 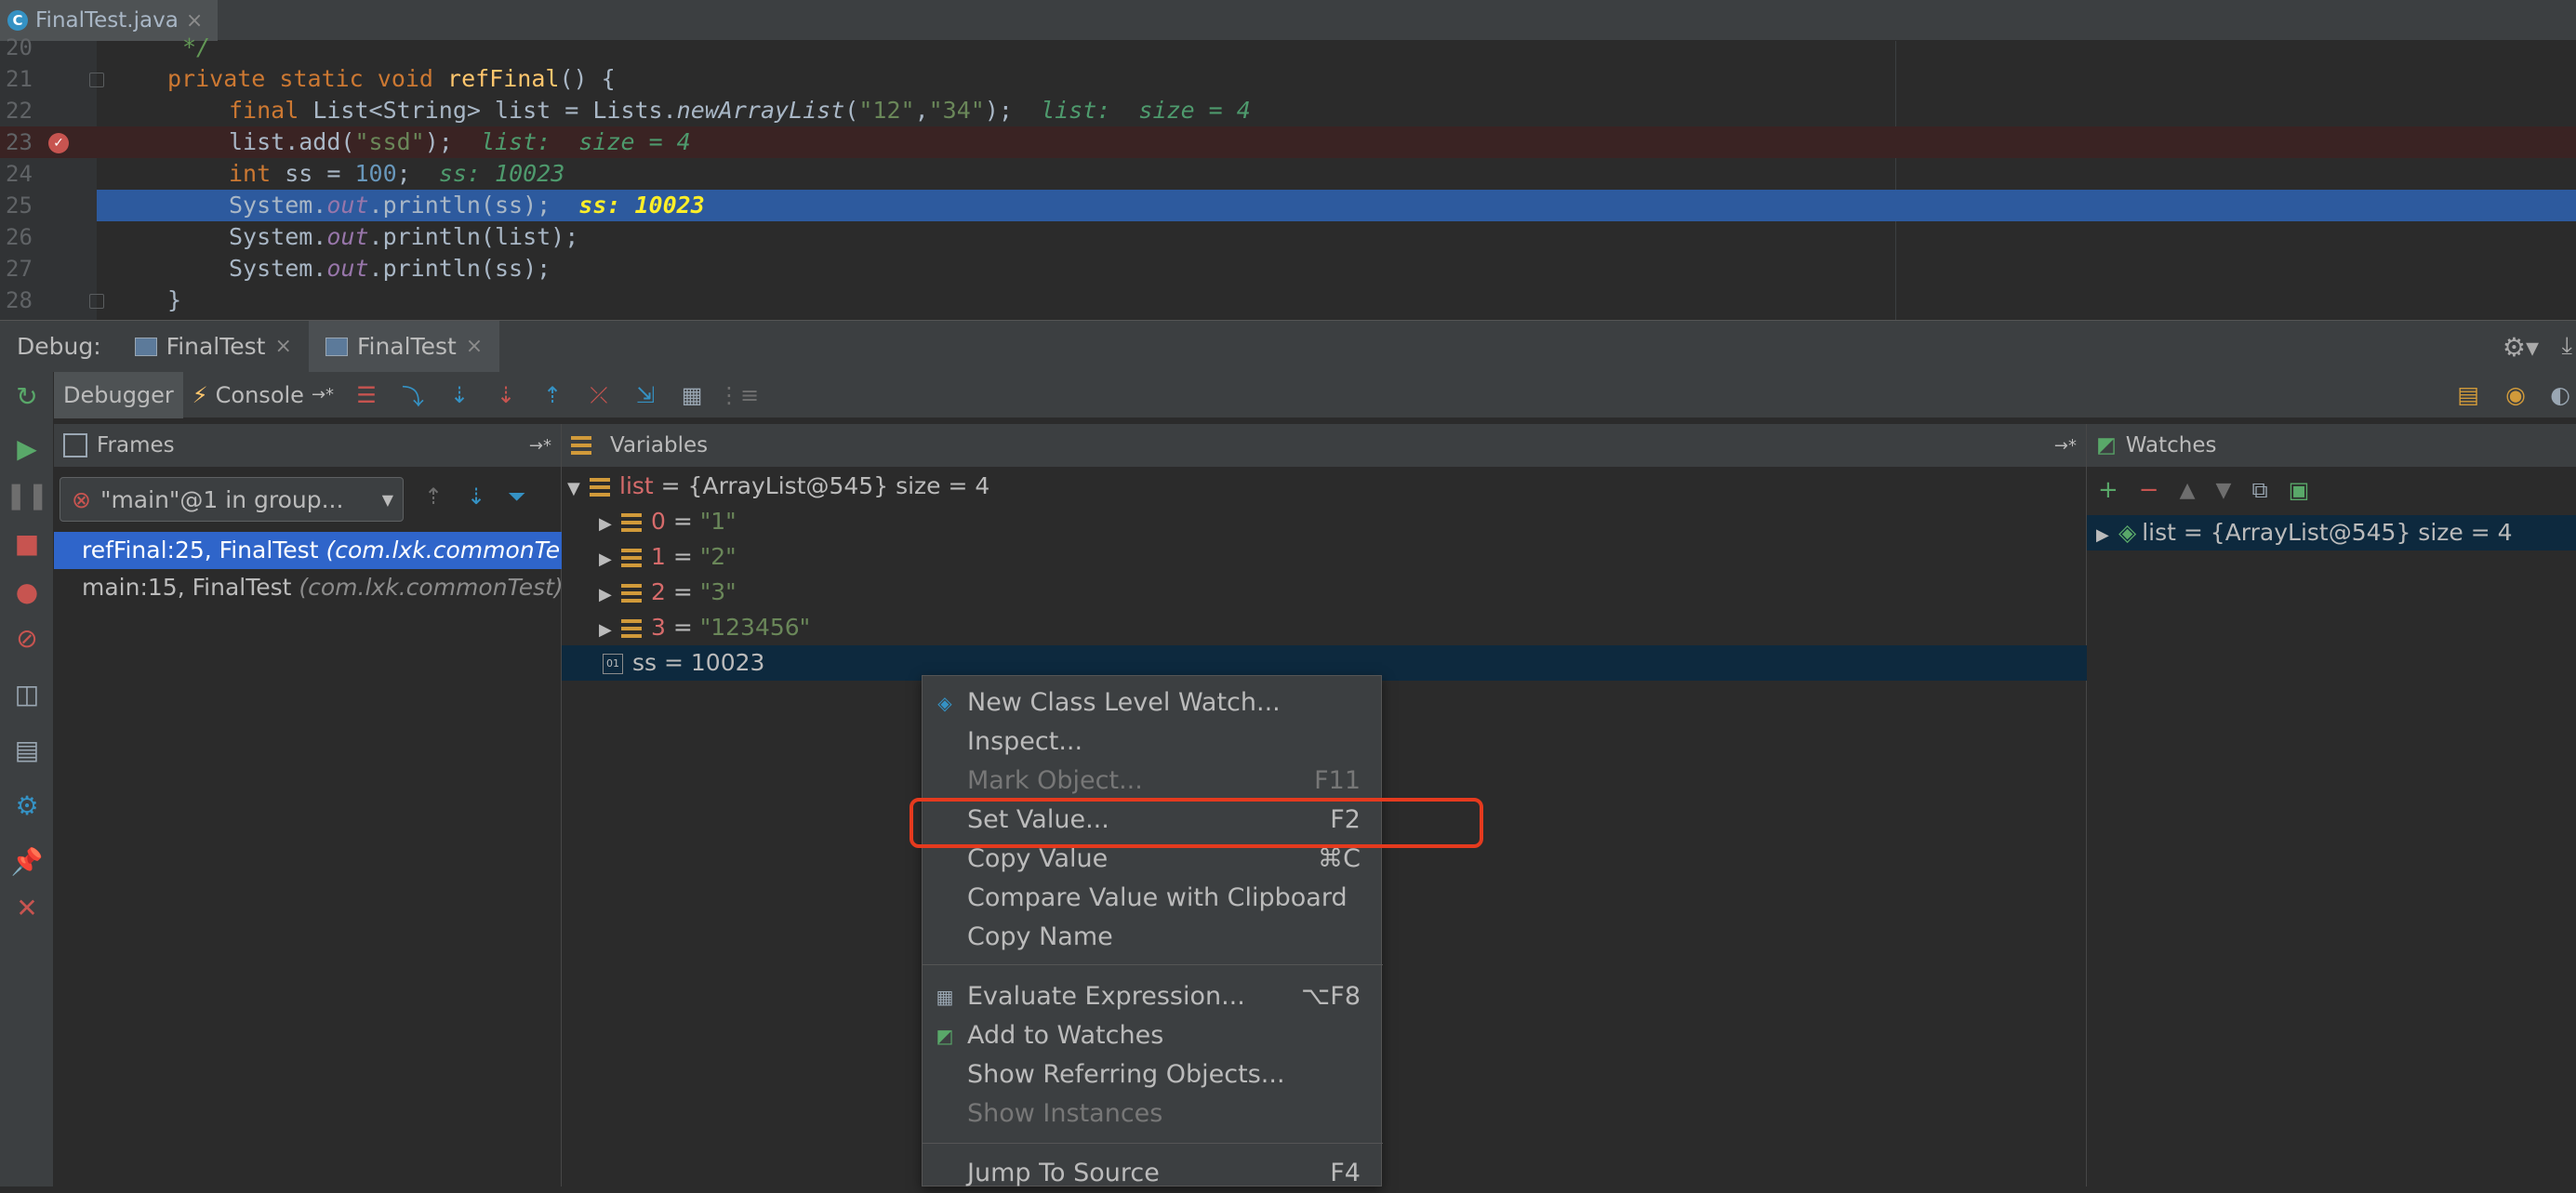 I want to click on show-execution-point-icon: ☰, so click(x=366, y=395).